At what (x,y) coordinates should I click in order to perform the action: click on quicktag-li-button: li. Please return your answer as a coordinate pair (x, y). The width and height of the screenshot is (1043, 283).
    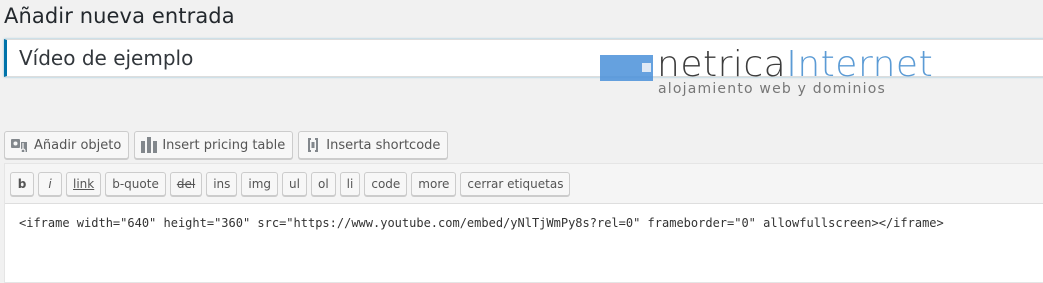
    Looking at the image, I should click on (350, 184).